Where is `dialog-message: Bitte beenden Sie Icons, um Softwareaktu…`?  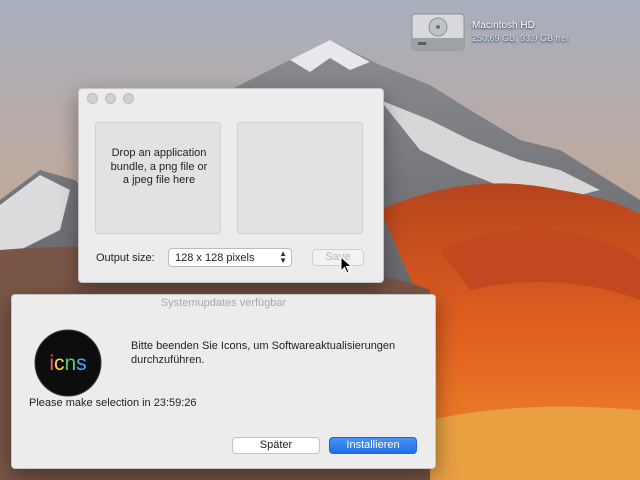
dialog-message: Bitte beenden Sie Icons, um Softwareaktu… is located at coordinates (263, 353).